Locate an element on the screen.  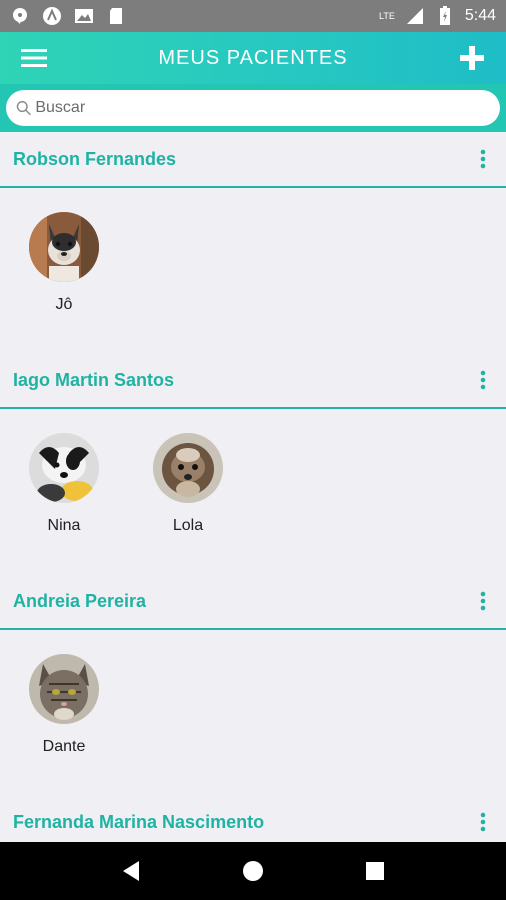
owner-name: Iago Martin Santos is located at coordinates (243, 380).